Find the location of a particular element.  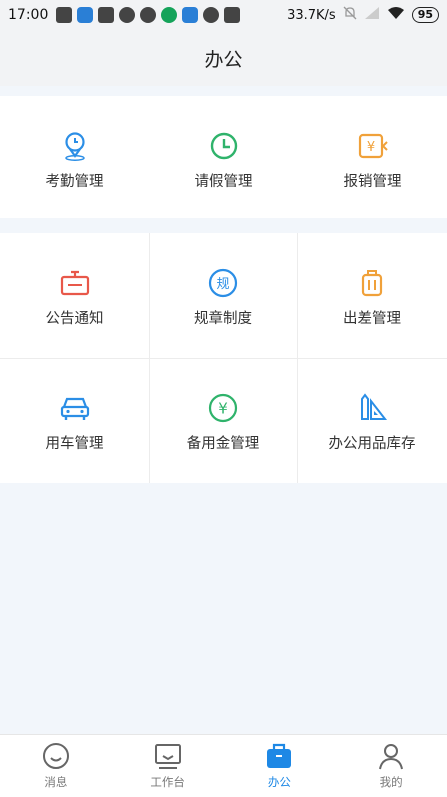

tab-office: 办公 is located at coordinates (280, 766).